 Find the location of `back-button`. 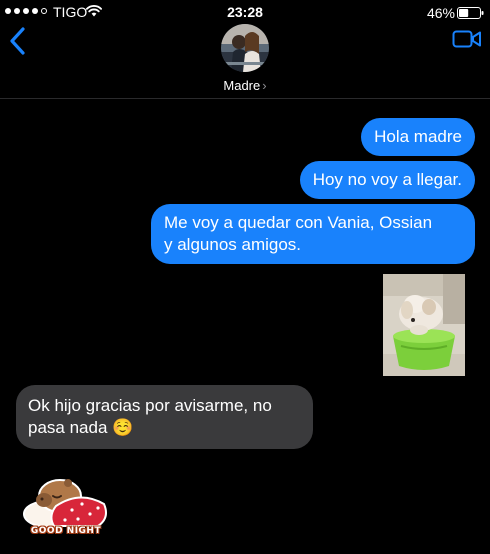

back-button is located at coordinates (18, 41).